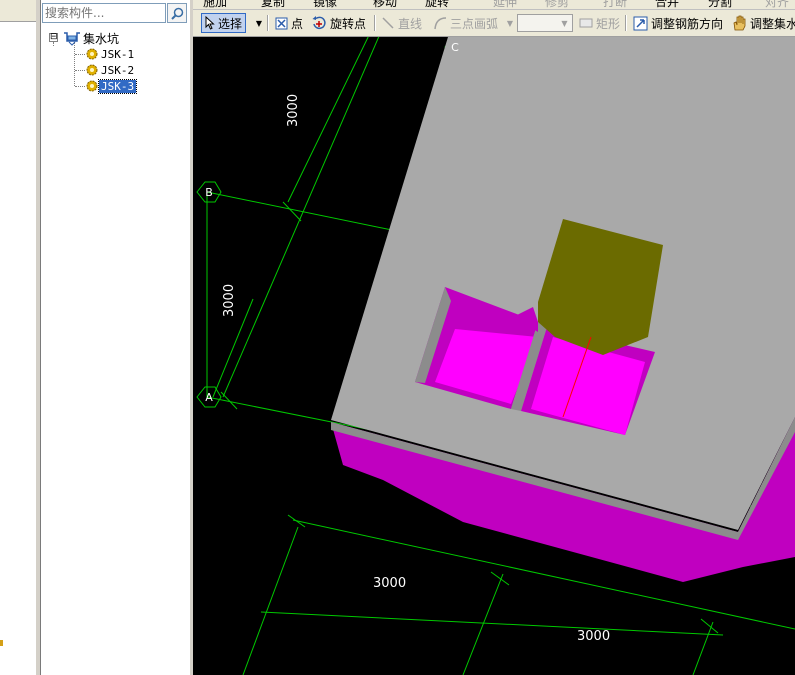 Image resolution: width=795 pixels, height=675 pixels. Describe the element at coordinates (117, 86) in the screenshot. I see `tree-item-label-selected: JSK-3` at that location.